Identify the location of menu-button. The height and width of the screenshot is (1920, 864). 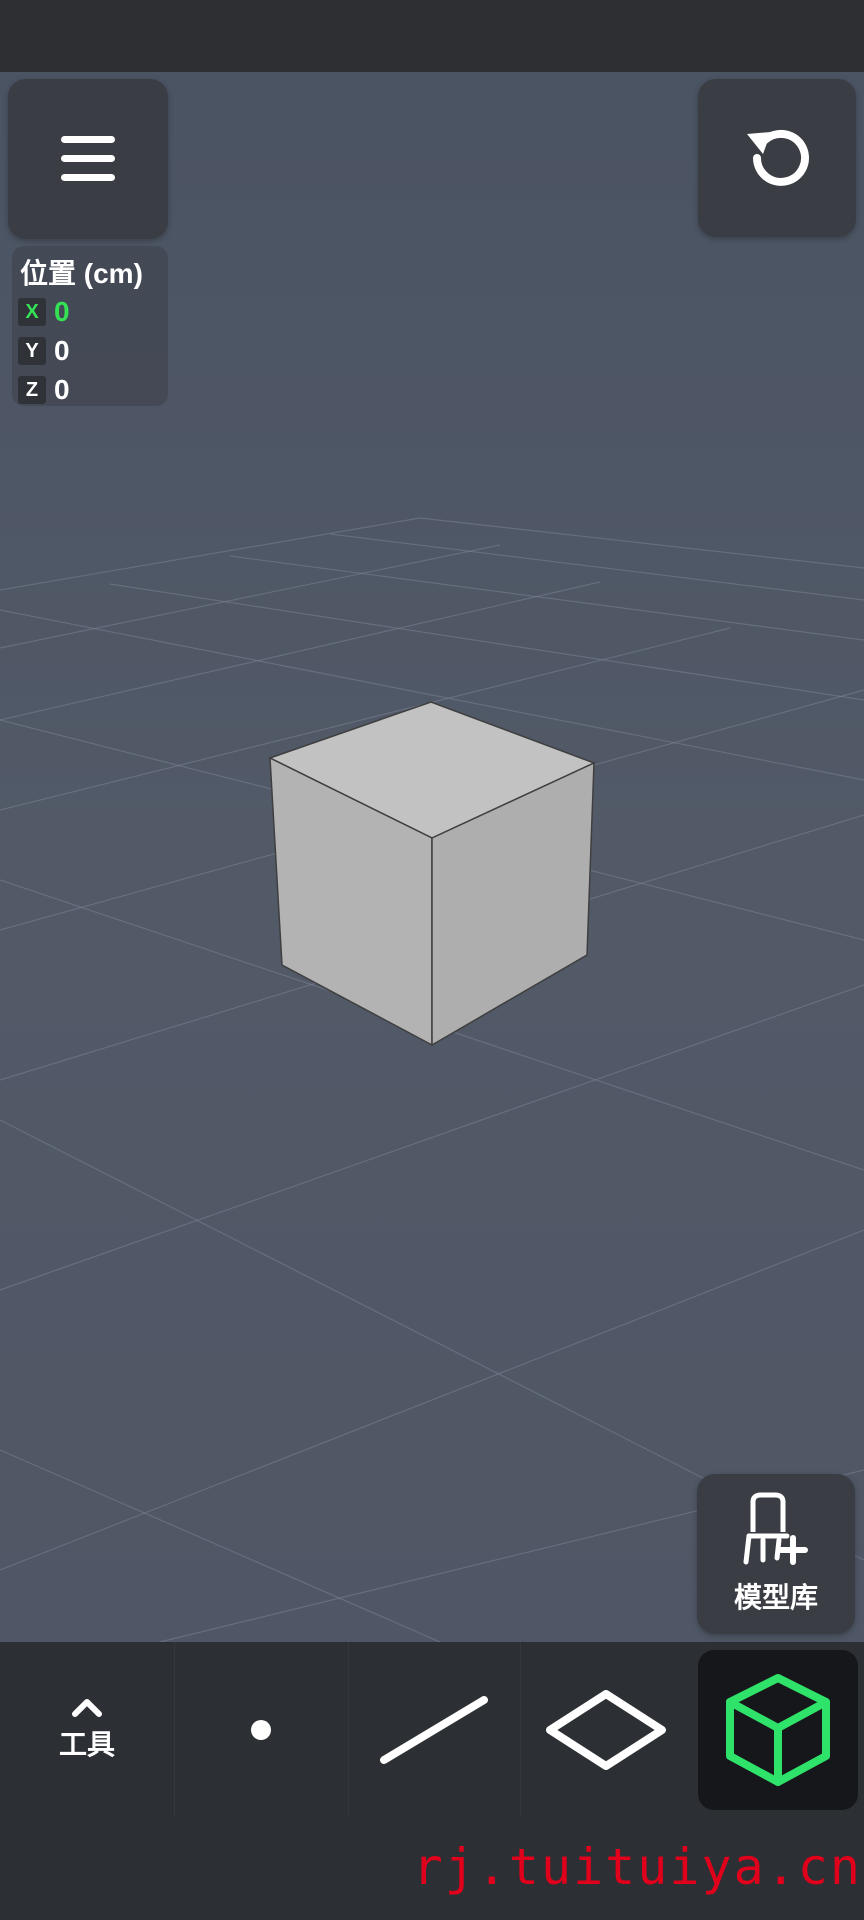
(88, 159).